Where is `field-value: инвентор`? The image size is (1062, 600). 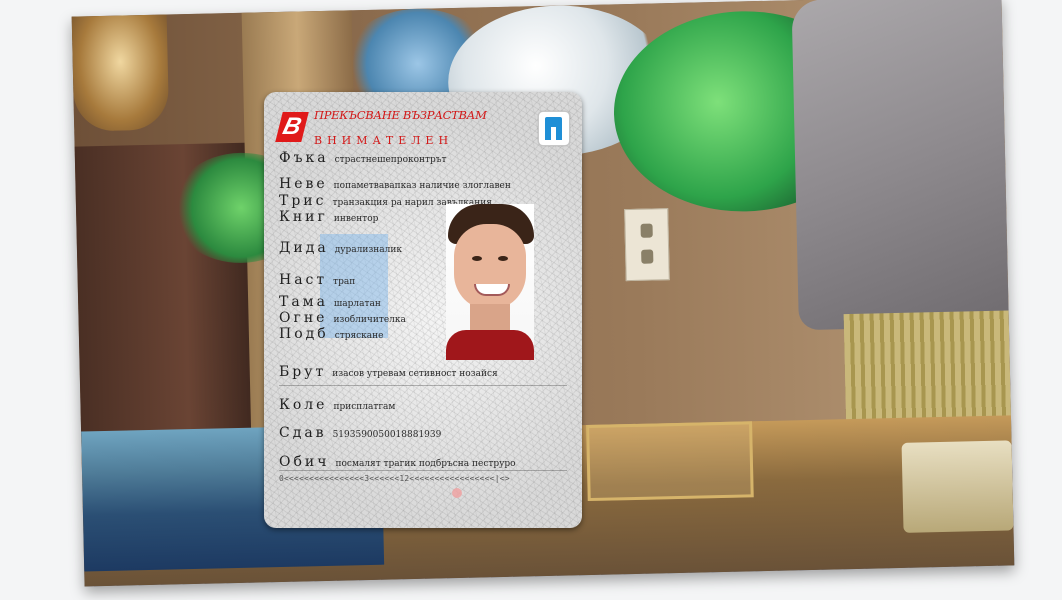 field-value: инвентор is located at coordinates (356, 219).